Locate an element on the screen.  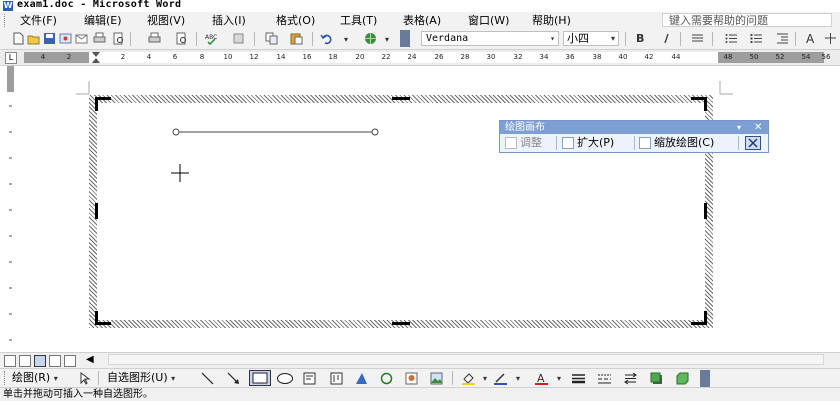
arrow-tool-icon is located at coordinates (233, 378).